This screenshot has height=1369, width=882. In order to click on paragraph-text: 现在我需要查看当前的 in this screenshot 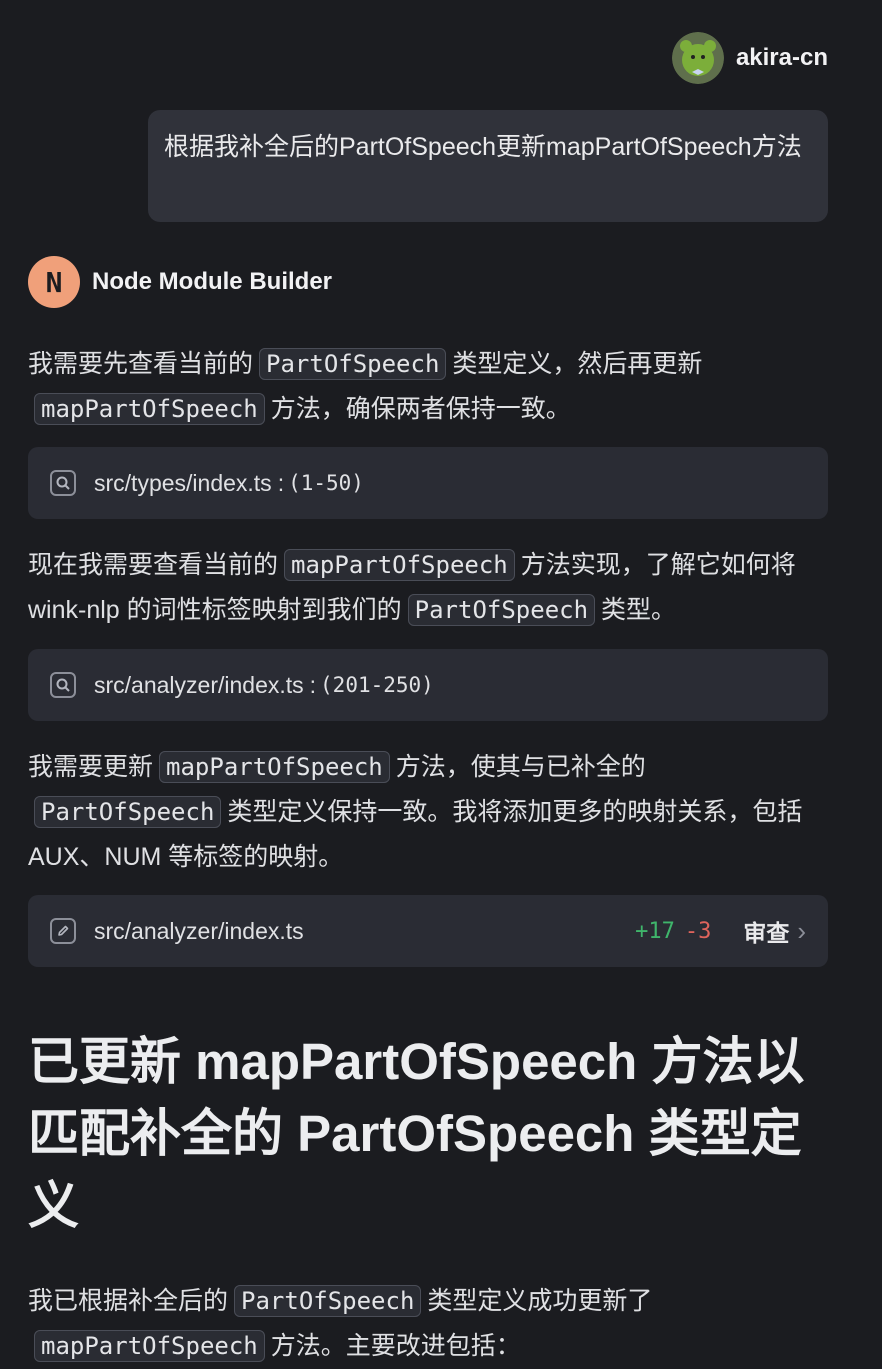, I will do `click(153, 565)`.